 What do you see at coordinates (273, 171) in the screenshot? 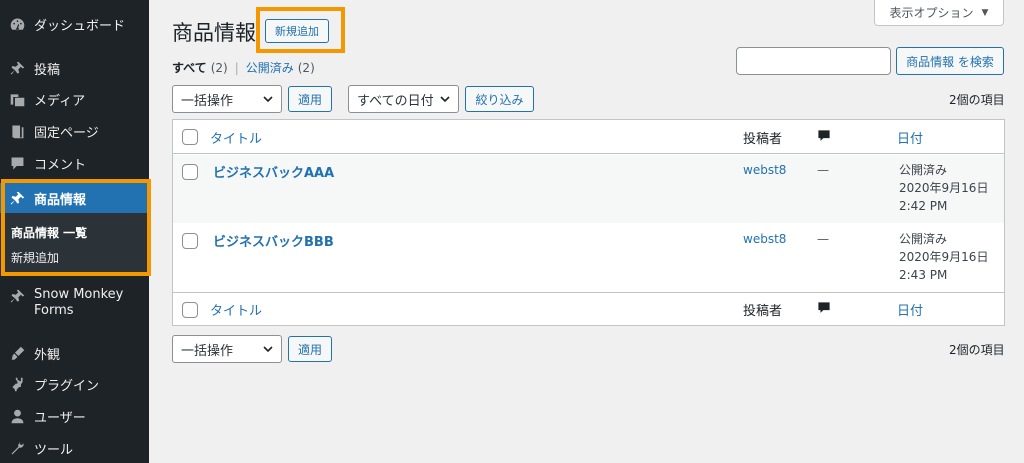
I see `post-title-link: ビジネスバックAAA` at bounding box center [273, 171].